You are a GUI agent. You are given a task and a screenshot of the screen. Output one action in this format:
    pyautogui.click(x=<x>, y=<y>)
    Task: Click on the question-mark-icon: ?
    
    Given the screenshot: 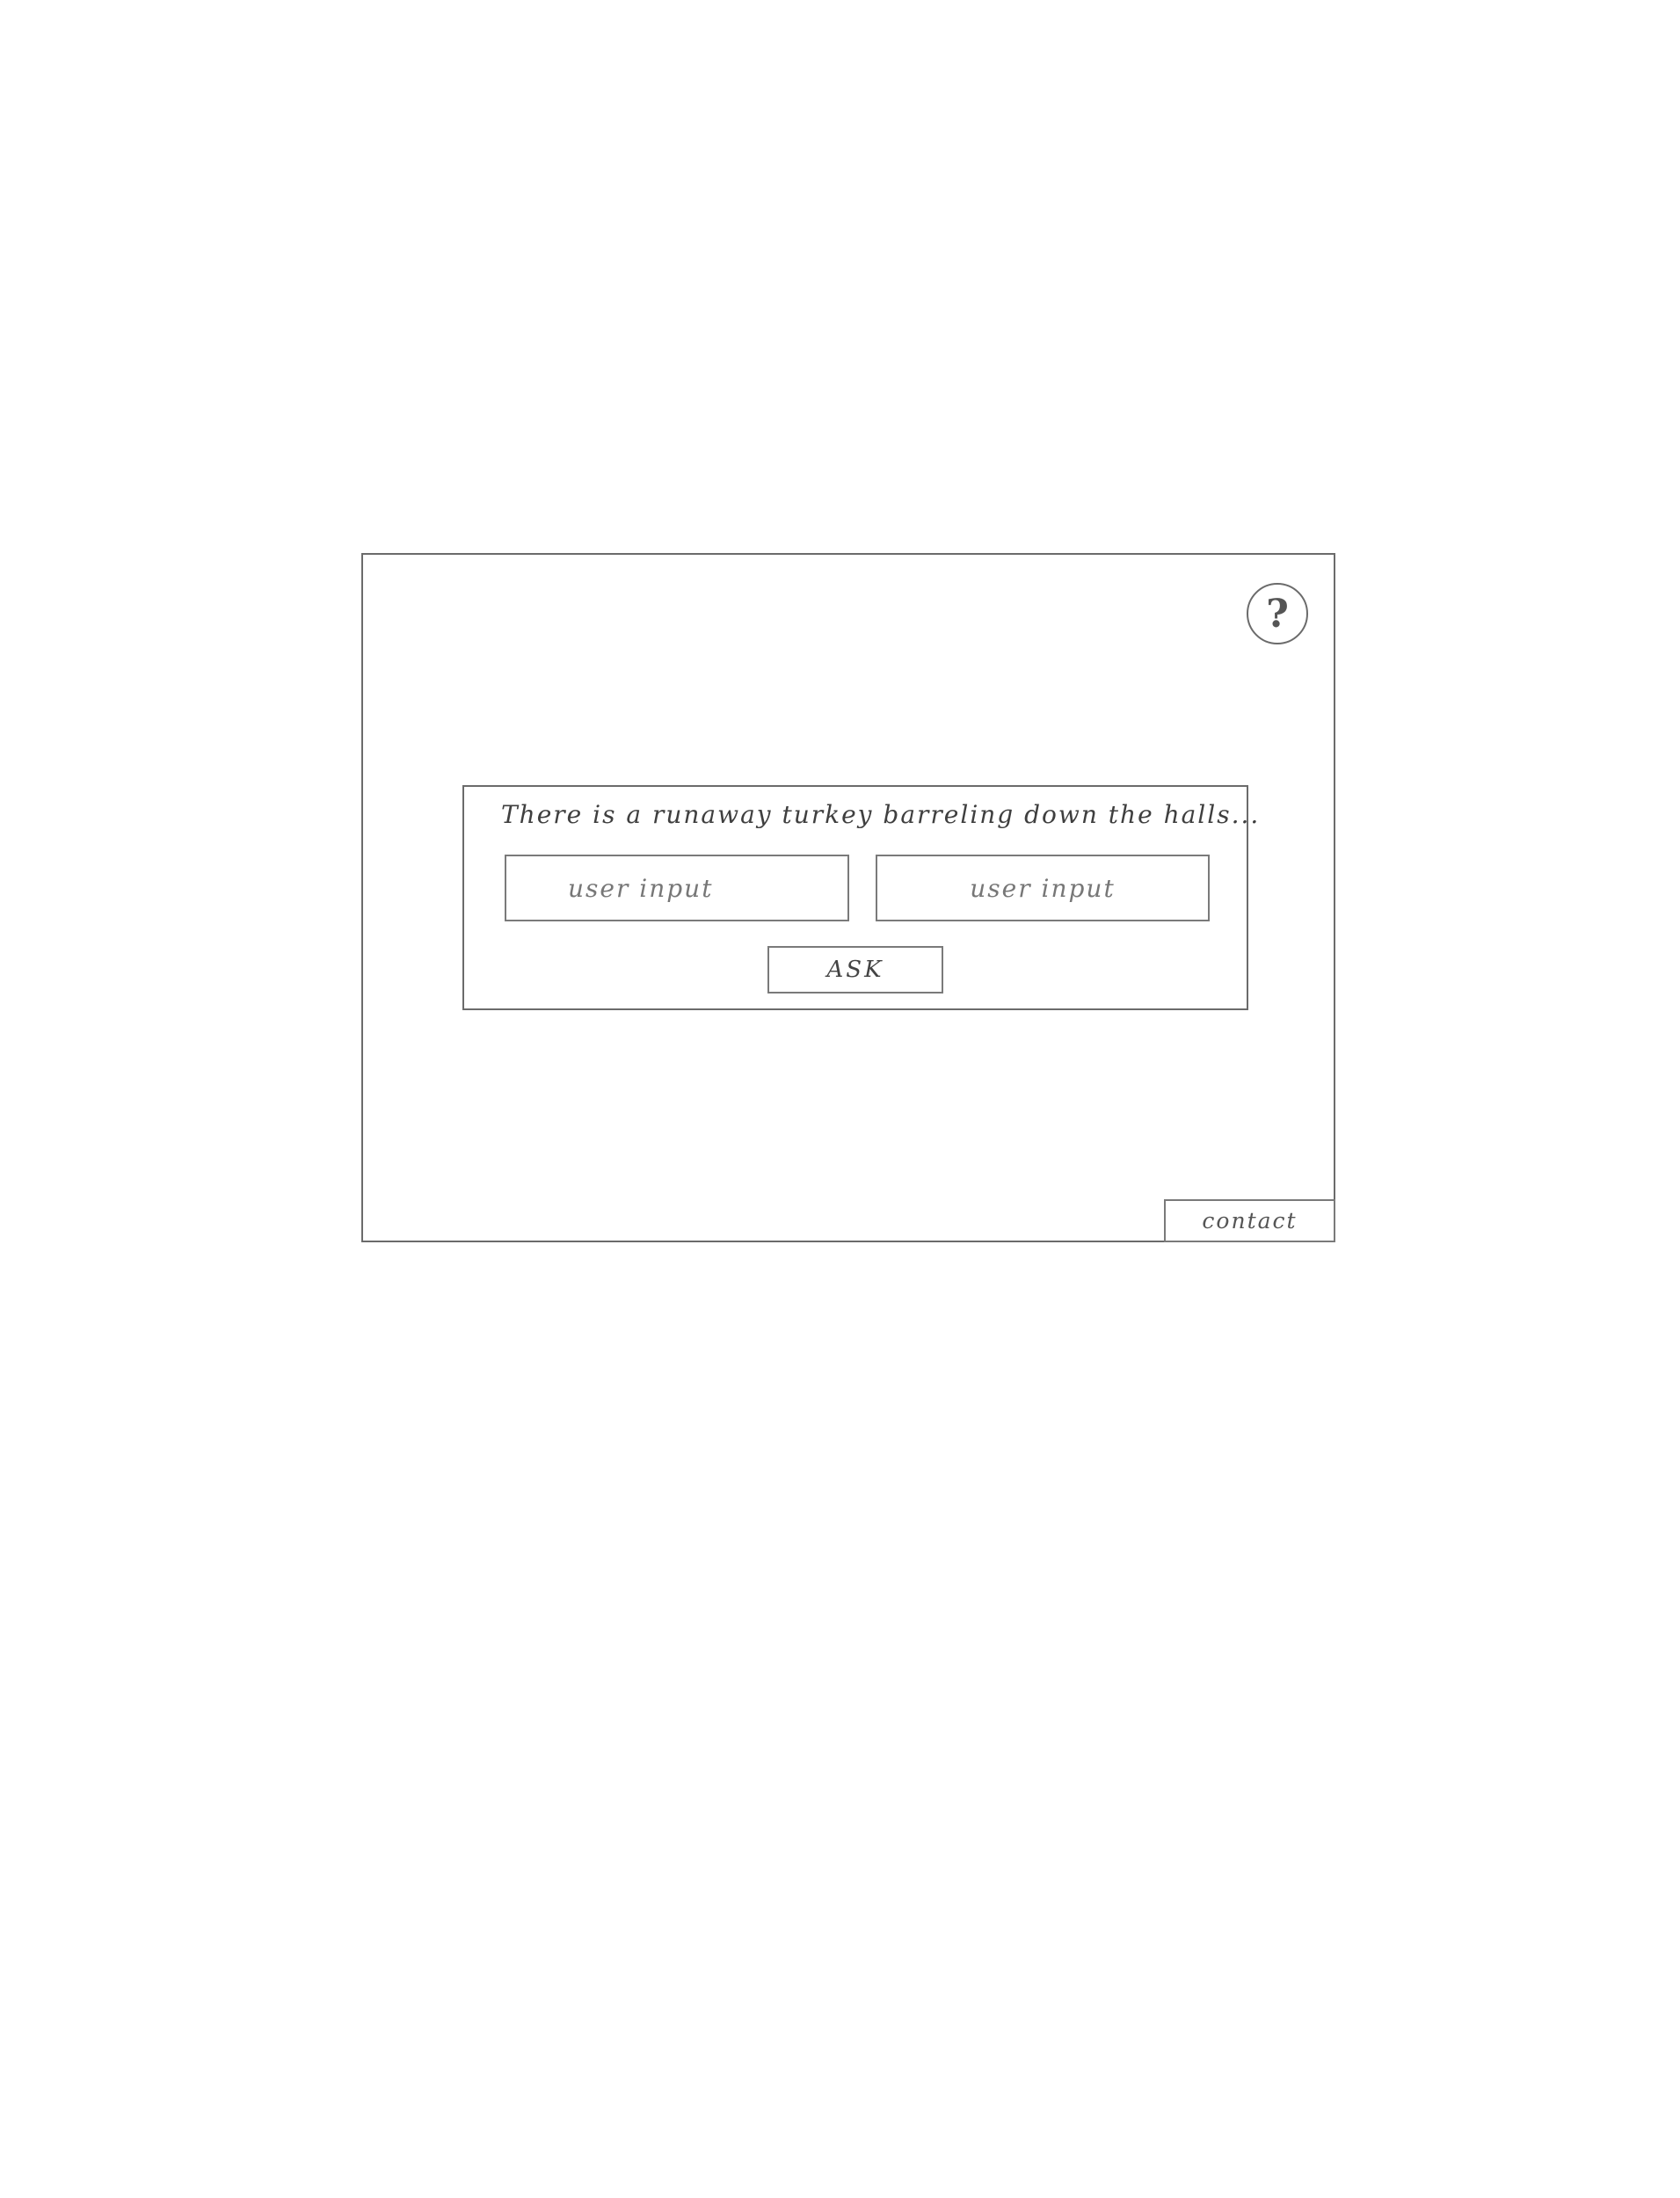 What is the action you would take?
    pyautogui.click(x=1277, y=614)
    